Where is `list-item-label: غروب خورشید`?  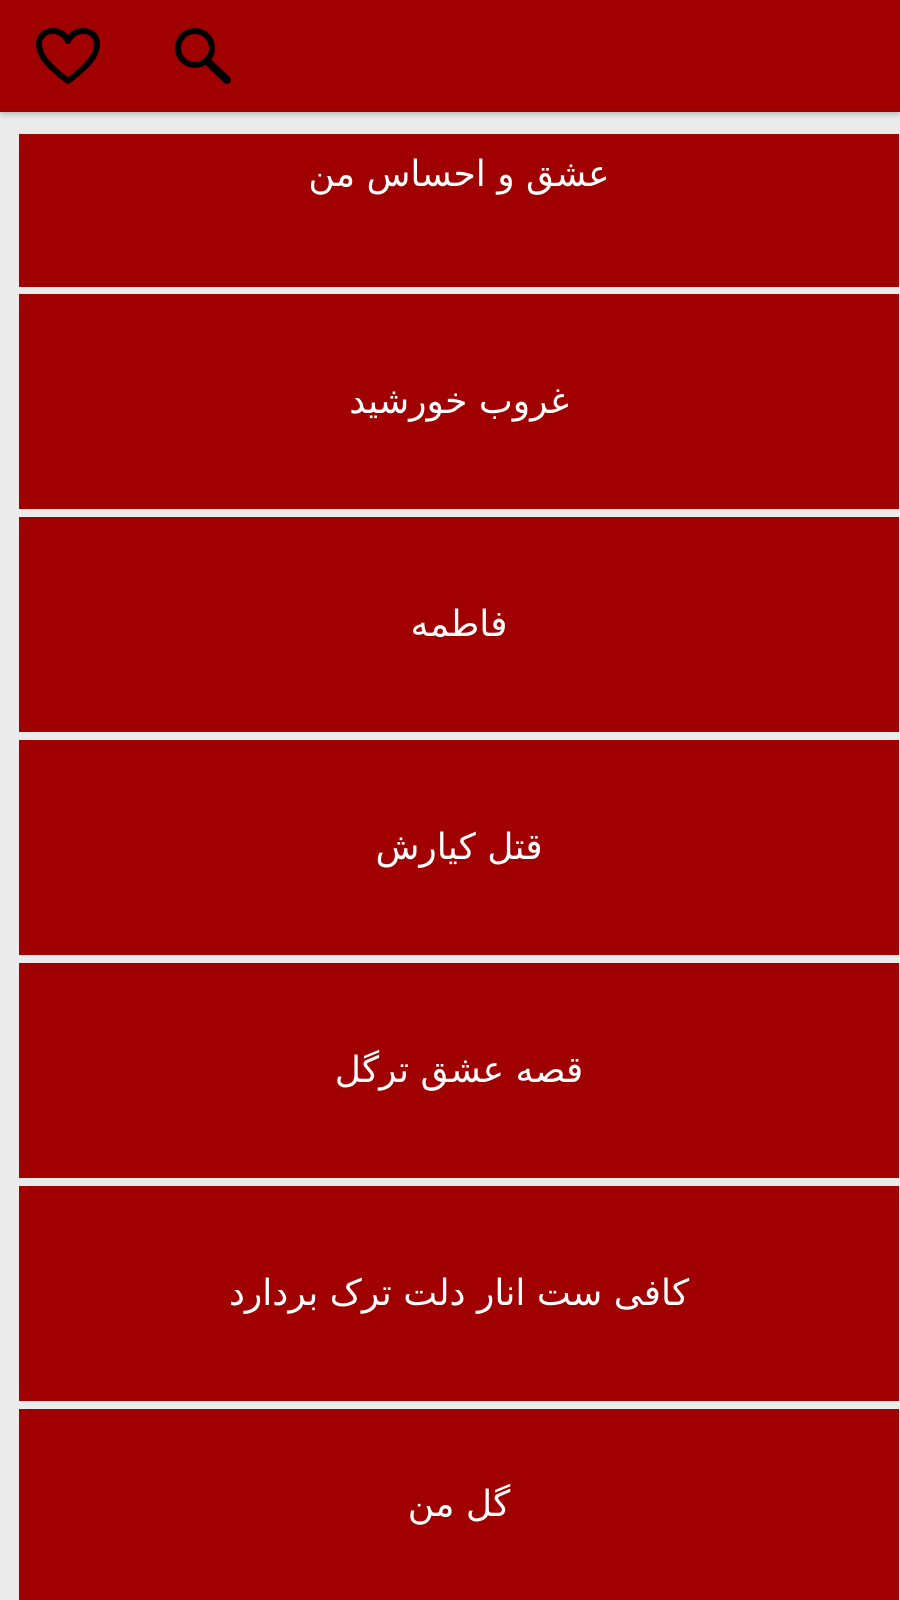 list-item-label: غروب خورشید is located at coordinates (459, 401).